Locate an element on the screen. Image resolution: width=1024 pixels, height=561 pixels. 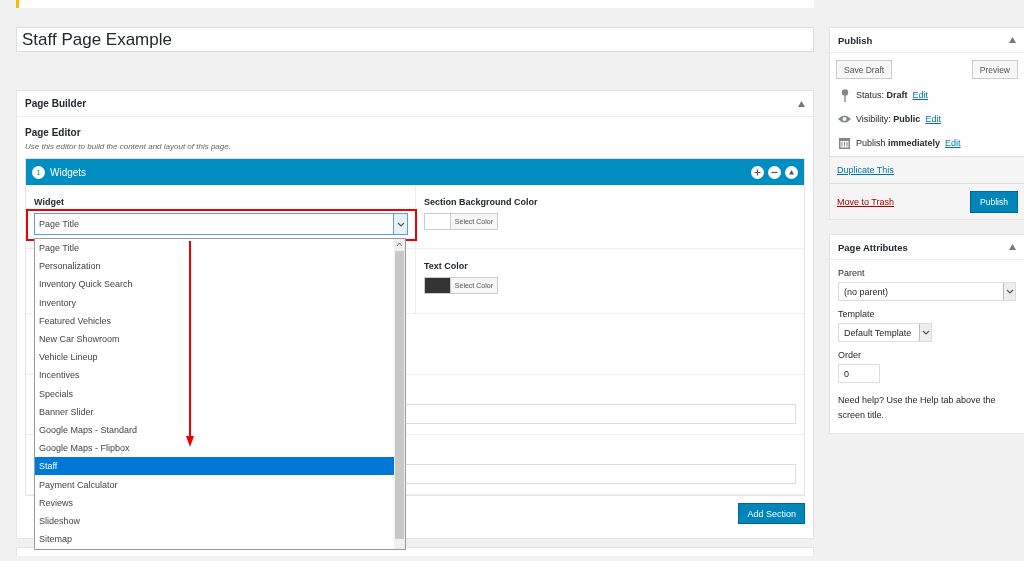
dropdown-option: Reviews is located at coordinates (214, 502).